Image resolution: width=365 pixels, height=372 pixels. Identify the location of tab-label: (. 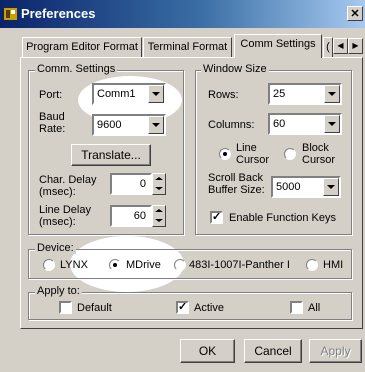
(328, 47).